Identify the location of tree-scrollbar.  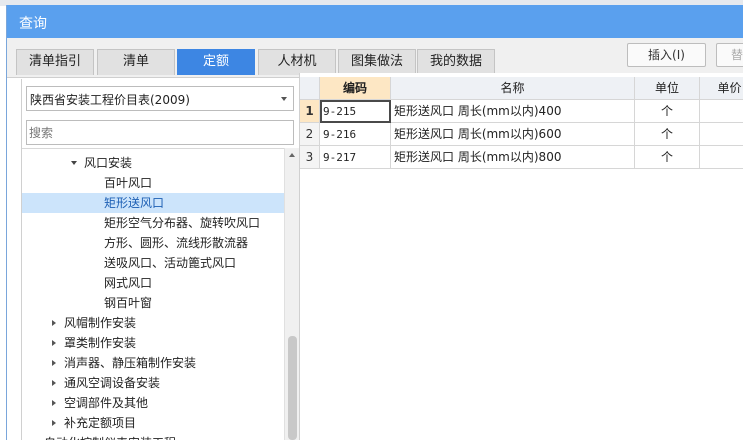
(292, 294).